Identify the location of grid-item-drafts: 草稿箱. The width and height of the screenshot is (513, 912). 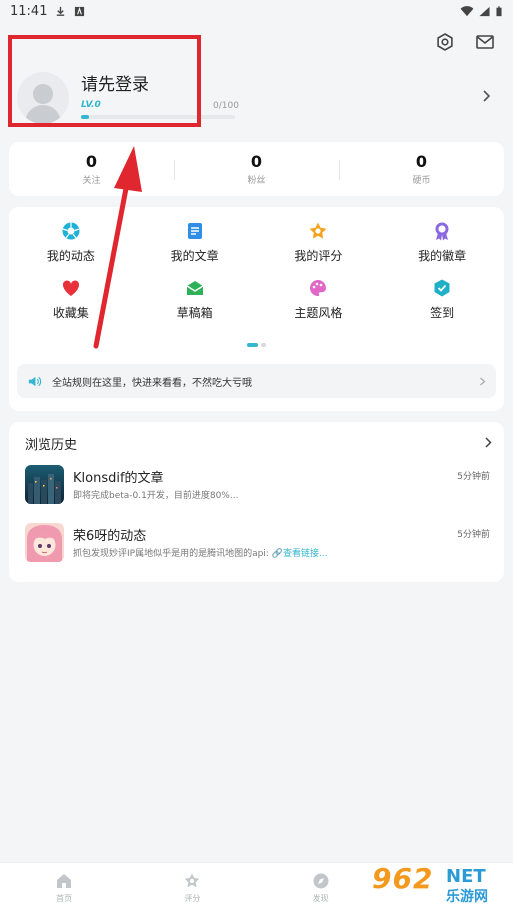
(195, 299).